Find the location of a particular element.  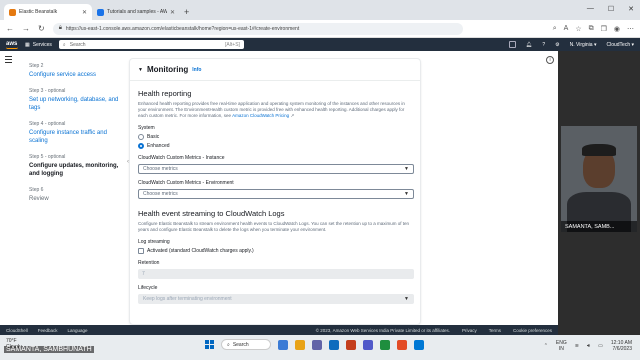

terms-link: Terms is located at coordinates (495, 330).